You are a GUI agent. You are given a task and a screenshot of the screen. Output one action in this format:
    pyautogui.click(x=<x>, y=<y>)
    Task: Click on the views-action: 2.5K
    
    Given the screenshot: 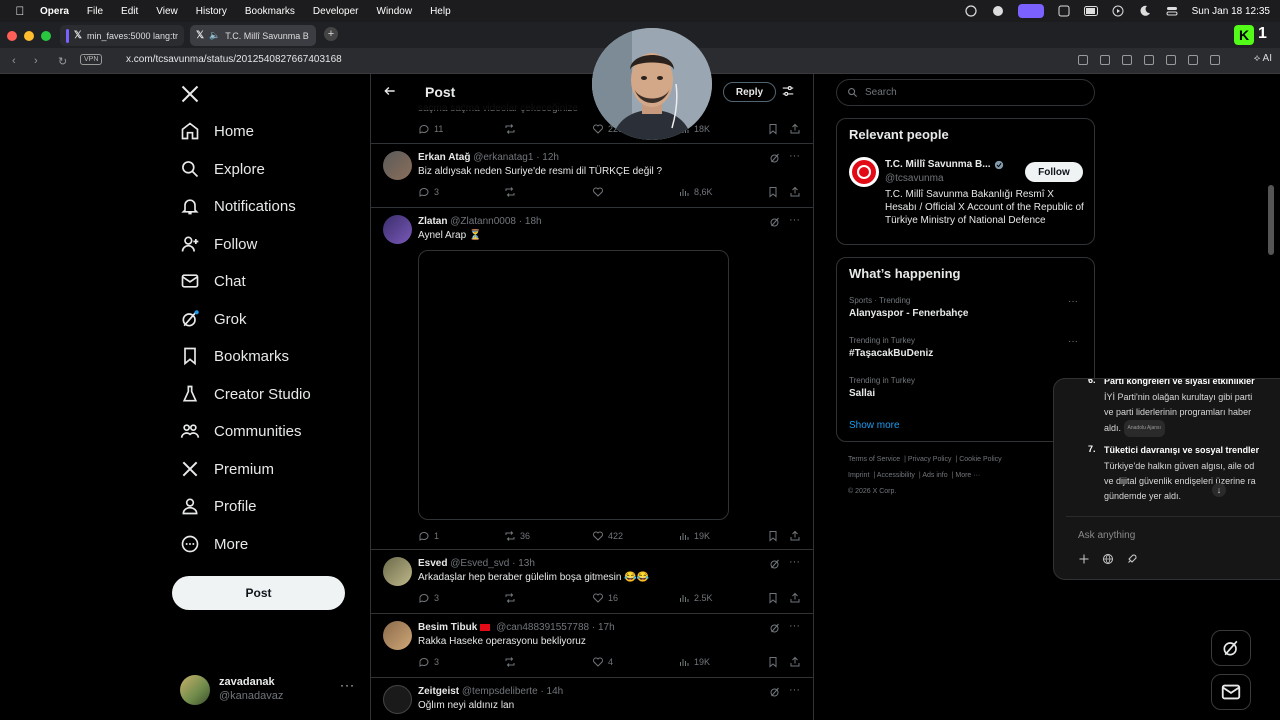 What is the action you would take?
    pyautogui.click(x=695, y=598)
    